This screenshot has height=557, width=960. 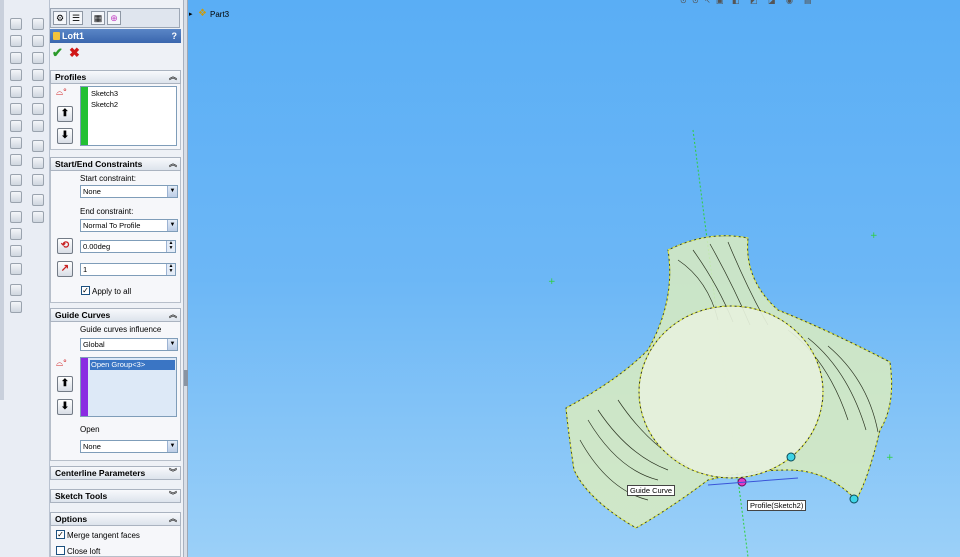 I want to click on profiles-section-header: Profiles ︽, so click(x=115, y=77).